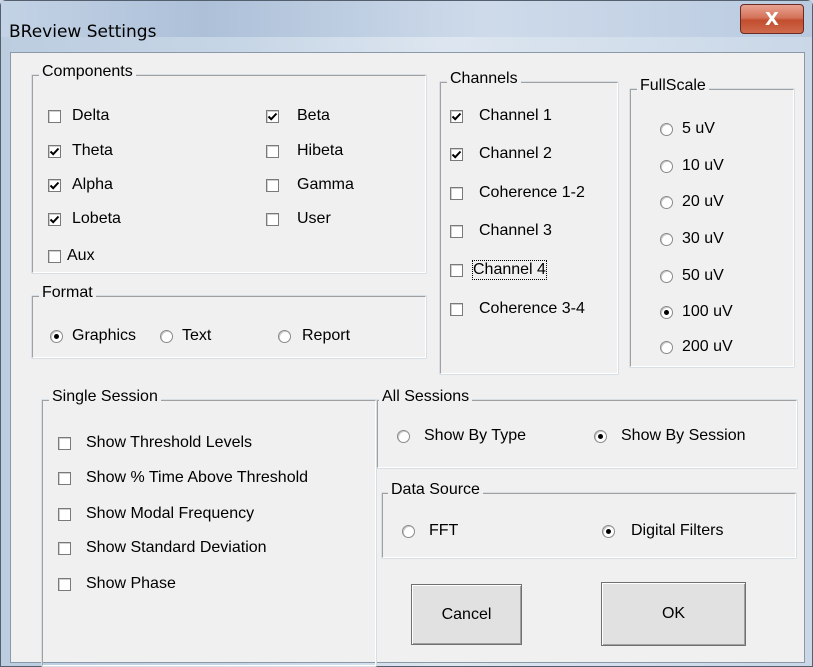 The image size is (813, 667). I want to click on radio-report: Report, so click(314, 336).